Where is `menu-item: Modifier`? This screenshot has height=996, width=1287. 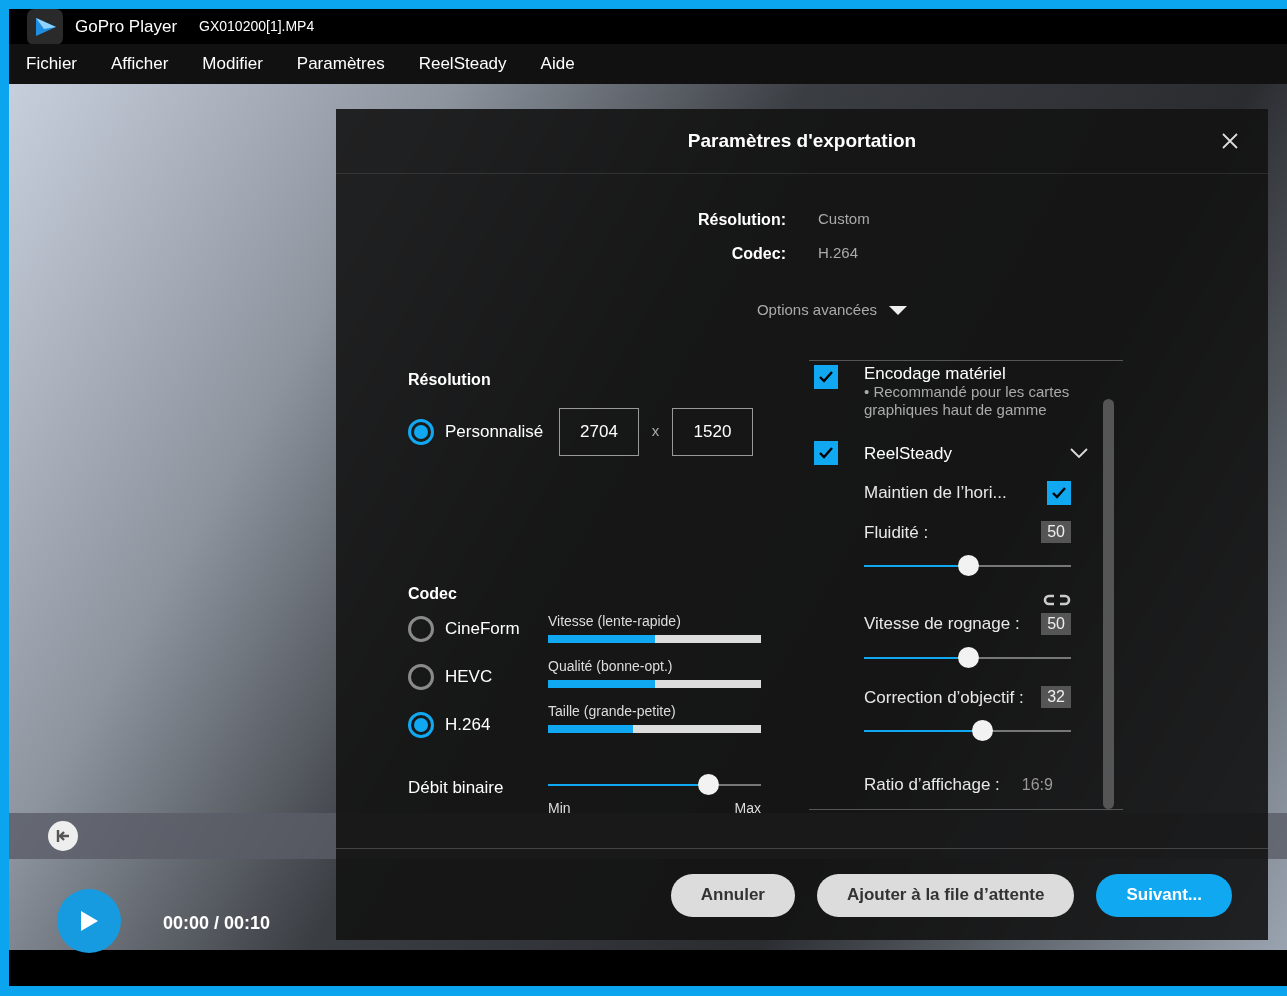
menu-item: Modifier is located at coordinates (232, 64).